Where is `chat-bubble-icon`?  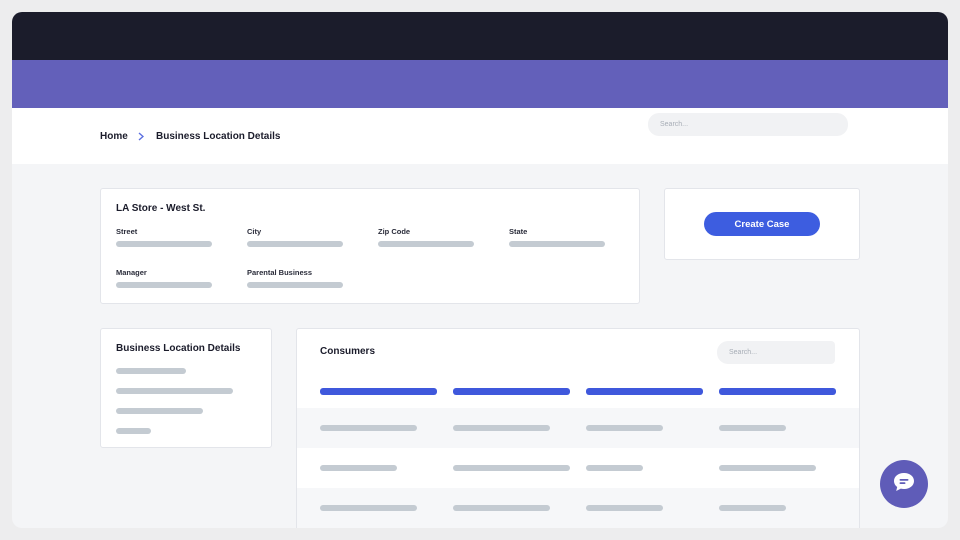
chat-bubble-icon is located at coordinates (904, 484).